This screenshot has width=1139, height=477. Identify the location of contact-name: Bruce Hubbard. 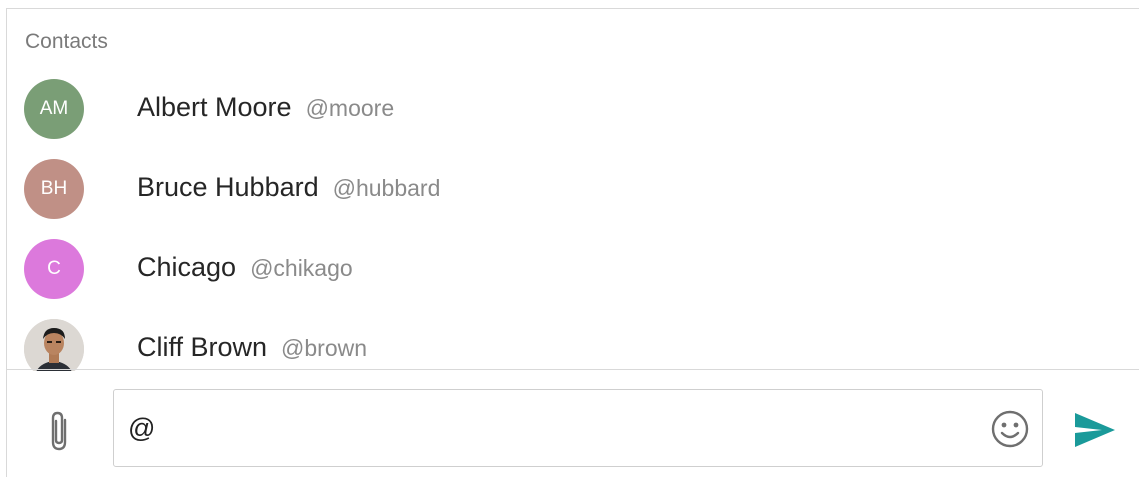
(228, 187).